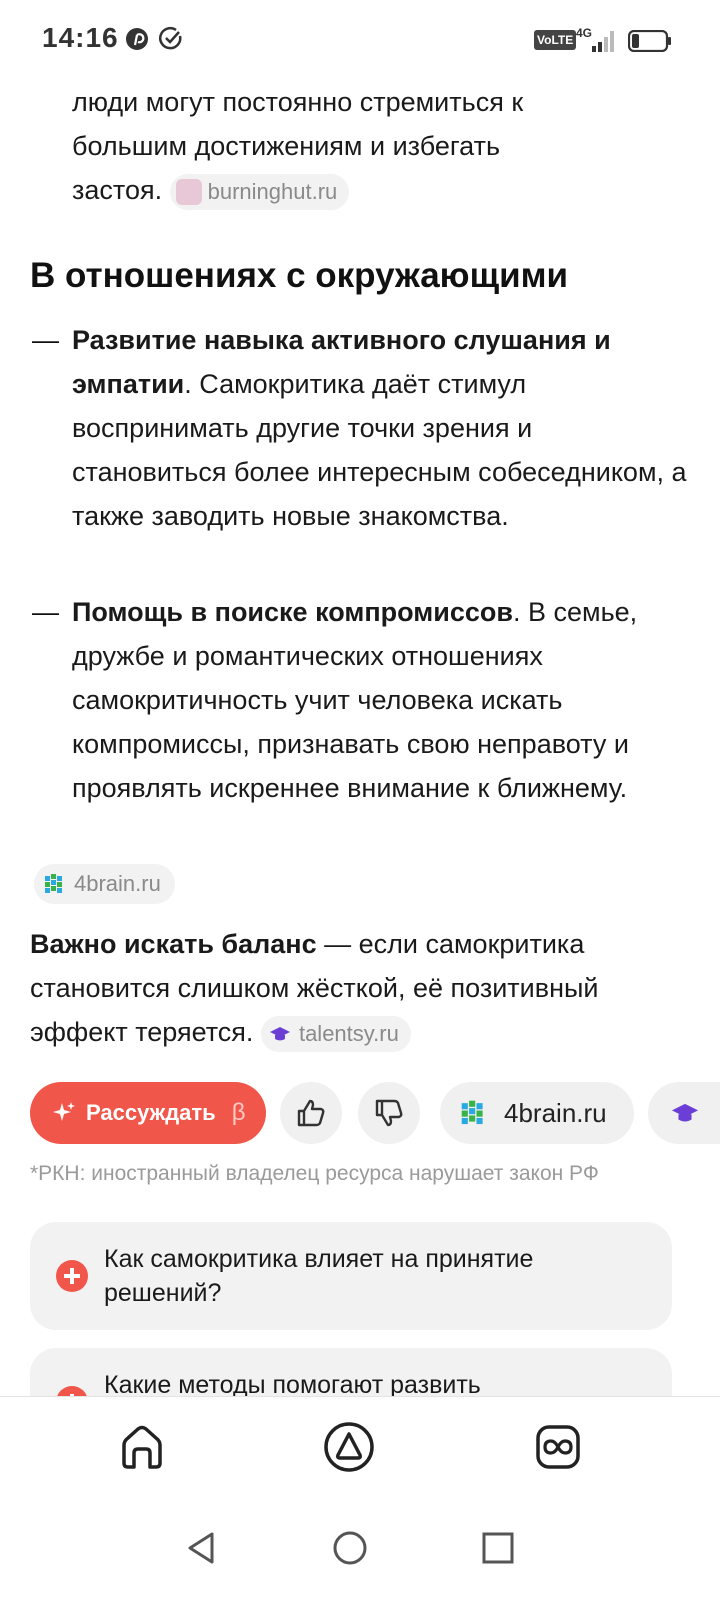  What do you see at coordinates (350, 1548) in the screenshot?
I see `home-circle-icon` at bounding box center [350, 1548].